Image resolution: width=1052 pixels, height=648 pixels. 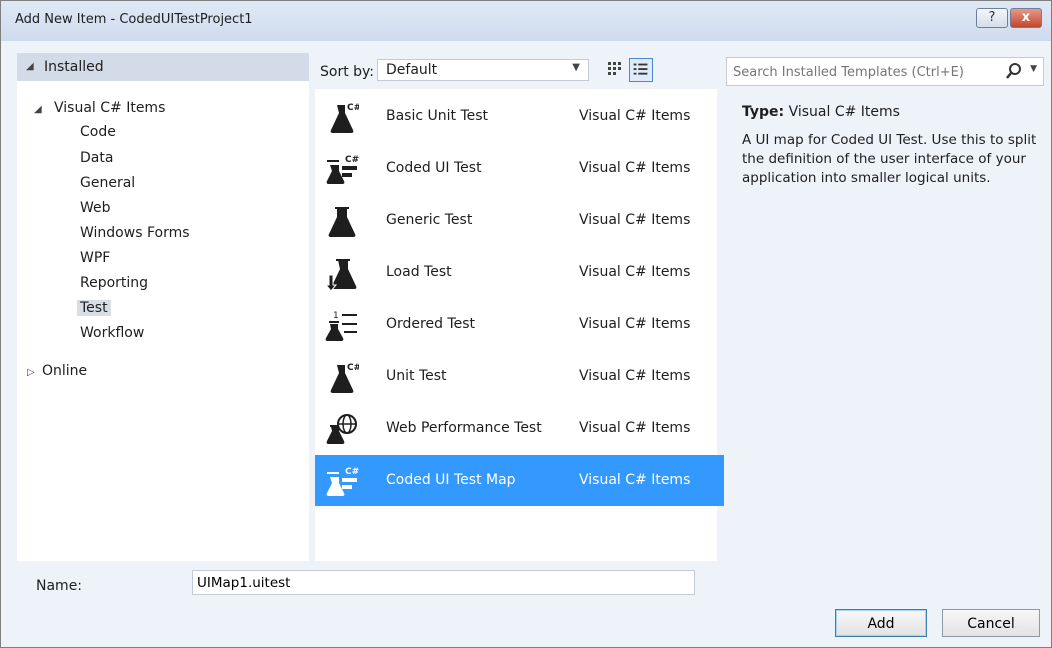 I want to click on template-row: Generic Test Visual C# Items, so click(x=519, y=220).